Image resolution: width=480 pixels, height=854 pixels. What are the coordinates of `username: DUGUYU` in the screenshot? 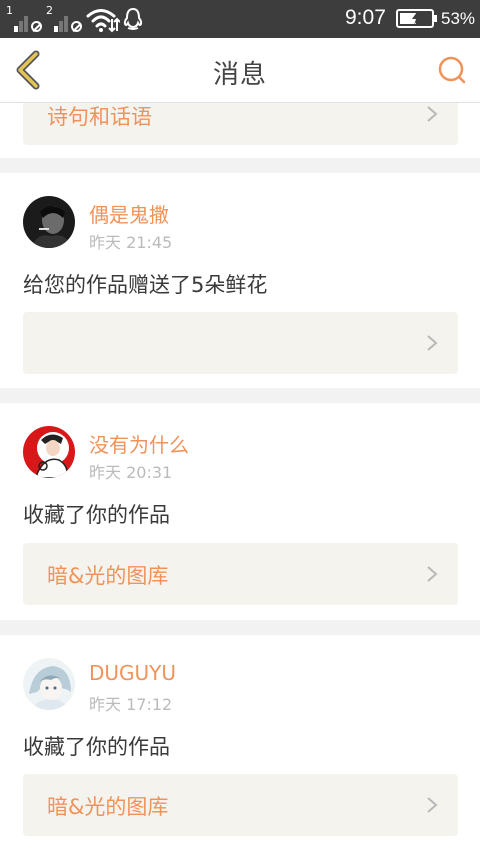 It's located at (132, 673).